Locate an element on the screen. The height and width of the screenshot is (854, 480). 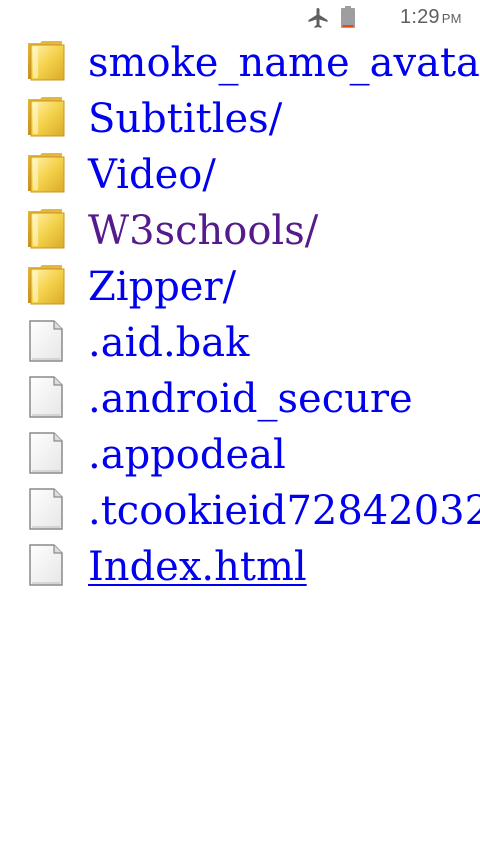
folder-row: Subtitles/ is located at coordinates (240, 120).